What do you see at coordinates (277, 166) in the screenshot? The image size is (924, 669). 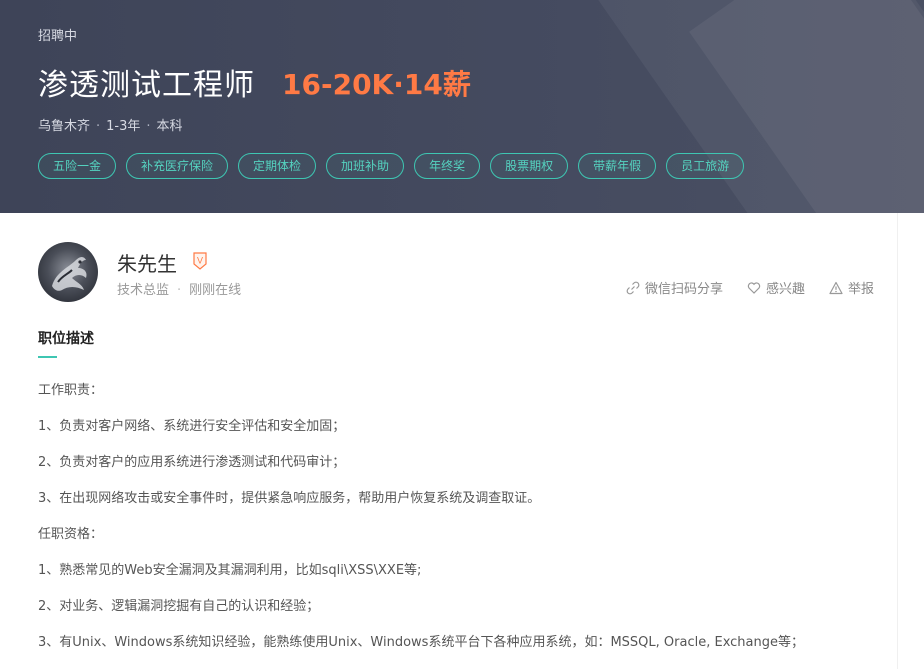 I see `benefit-tag: 定期体检` at bounding box center [277, 166].